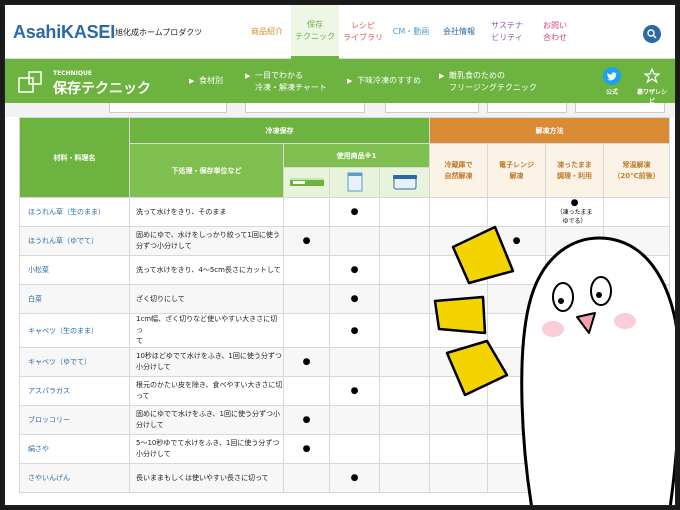  Describe the element at coordinates (636, 170) in the screenshot. I see `col-header-thaw-room: 常温解凍 （20℃前後）` at that location.